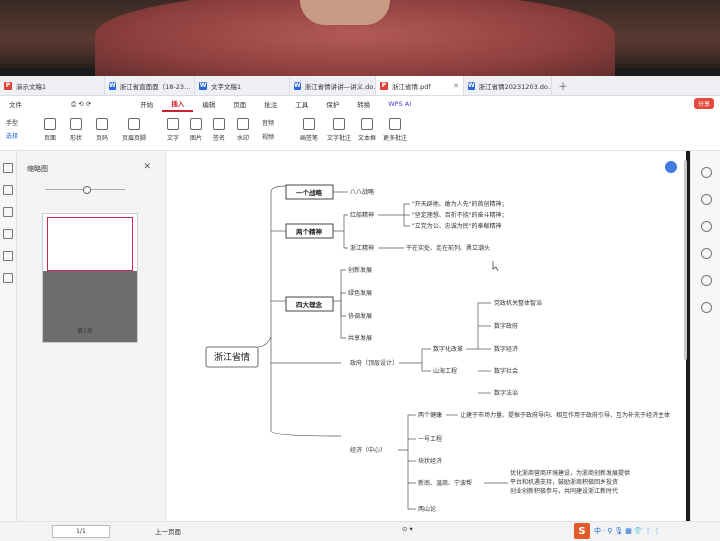  Describe the element at coordinates (8, 168) in the screenshot. I see `bookmark-icon` at that location.